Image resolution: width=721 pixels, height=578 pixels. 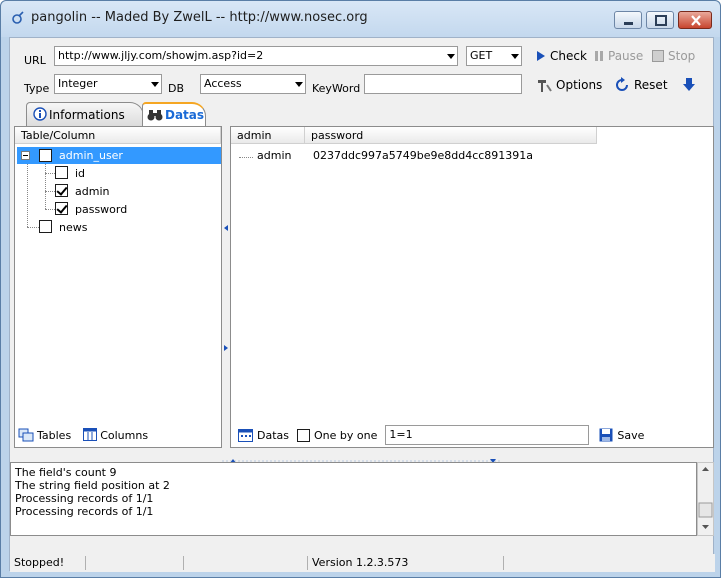 I want to click on url-value: http://www.jljy.com/showjm.asp?id=2, so click(x=161, y=55).